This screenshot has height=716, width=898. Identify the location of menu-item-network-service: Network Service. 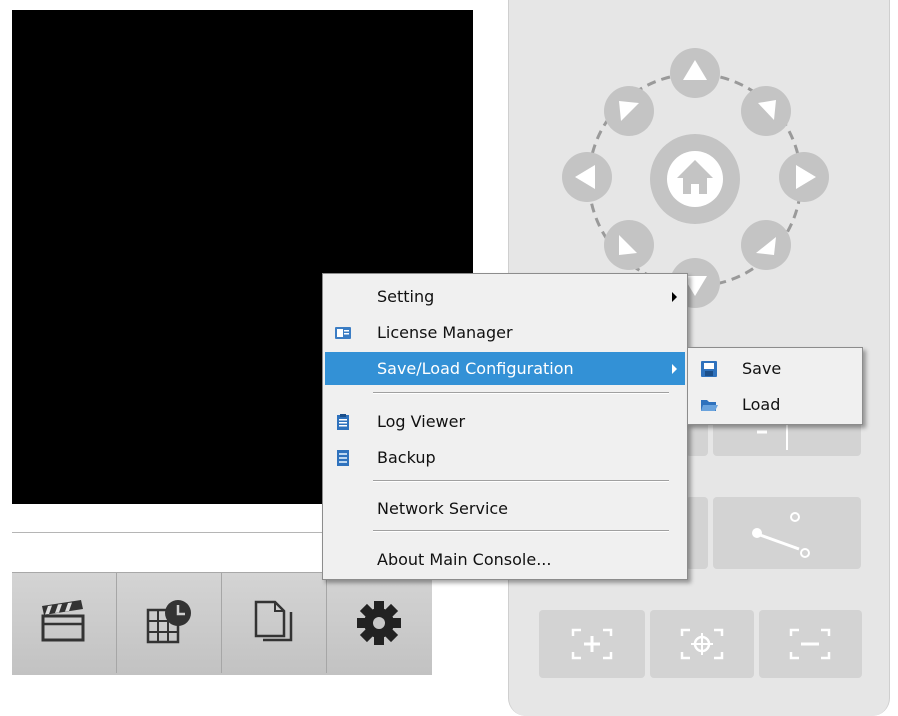
(505, 508).